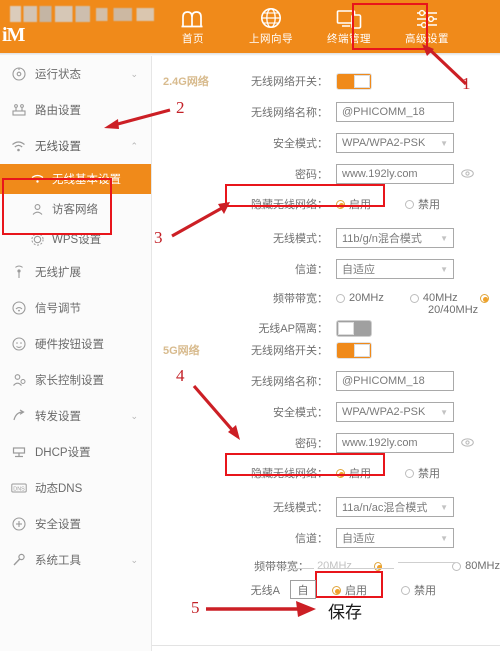 This screenshot has width=500, height=651. What do you see at coordinates (271, 39) in the screenshot?
I see `nav-item-internet-wizard-label: 上网向导` at bounding box center [271, 39].